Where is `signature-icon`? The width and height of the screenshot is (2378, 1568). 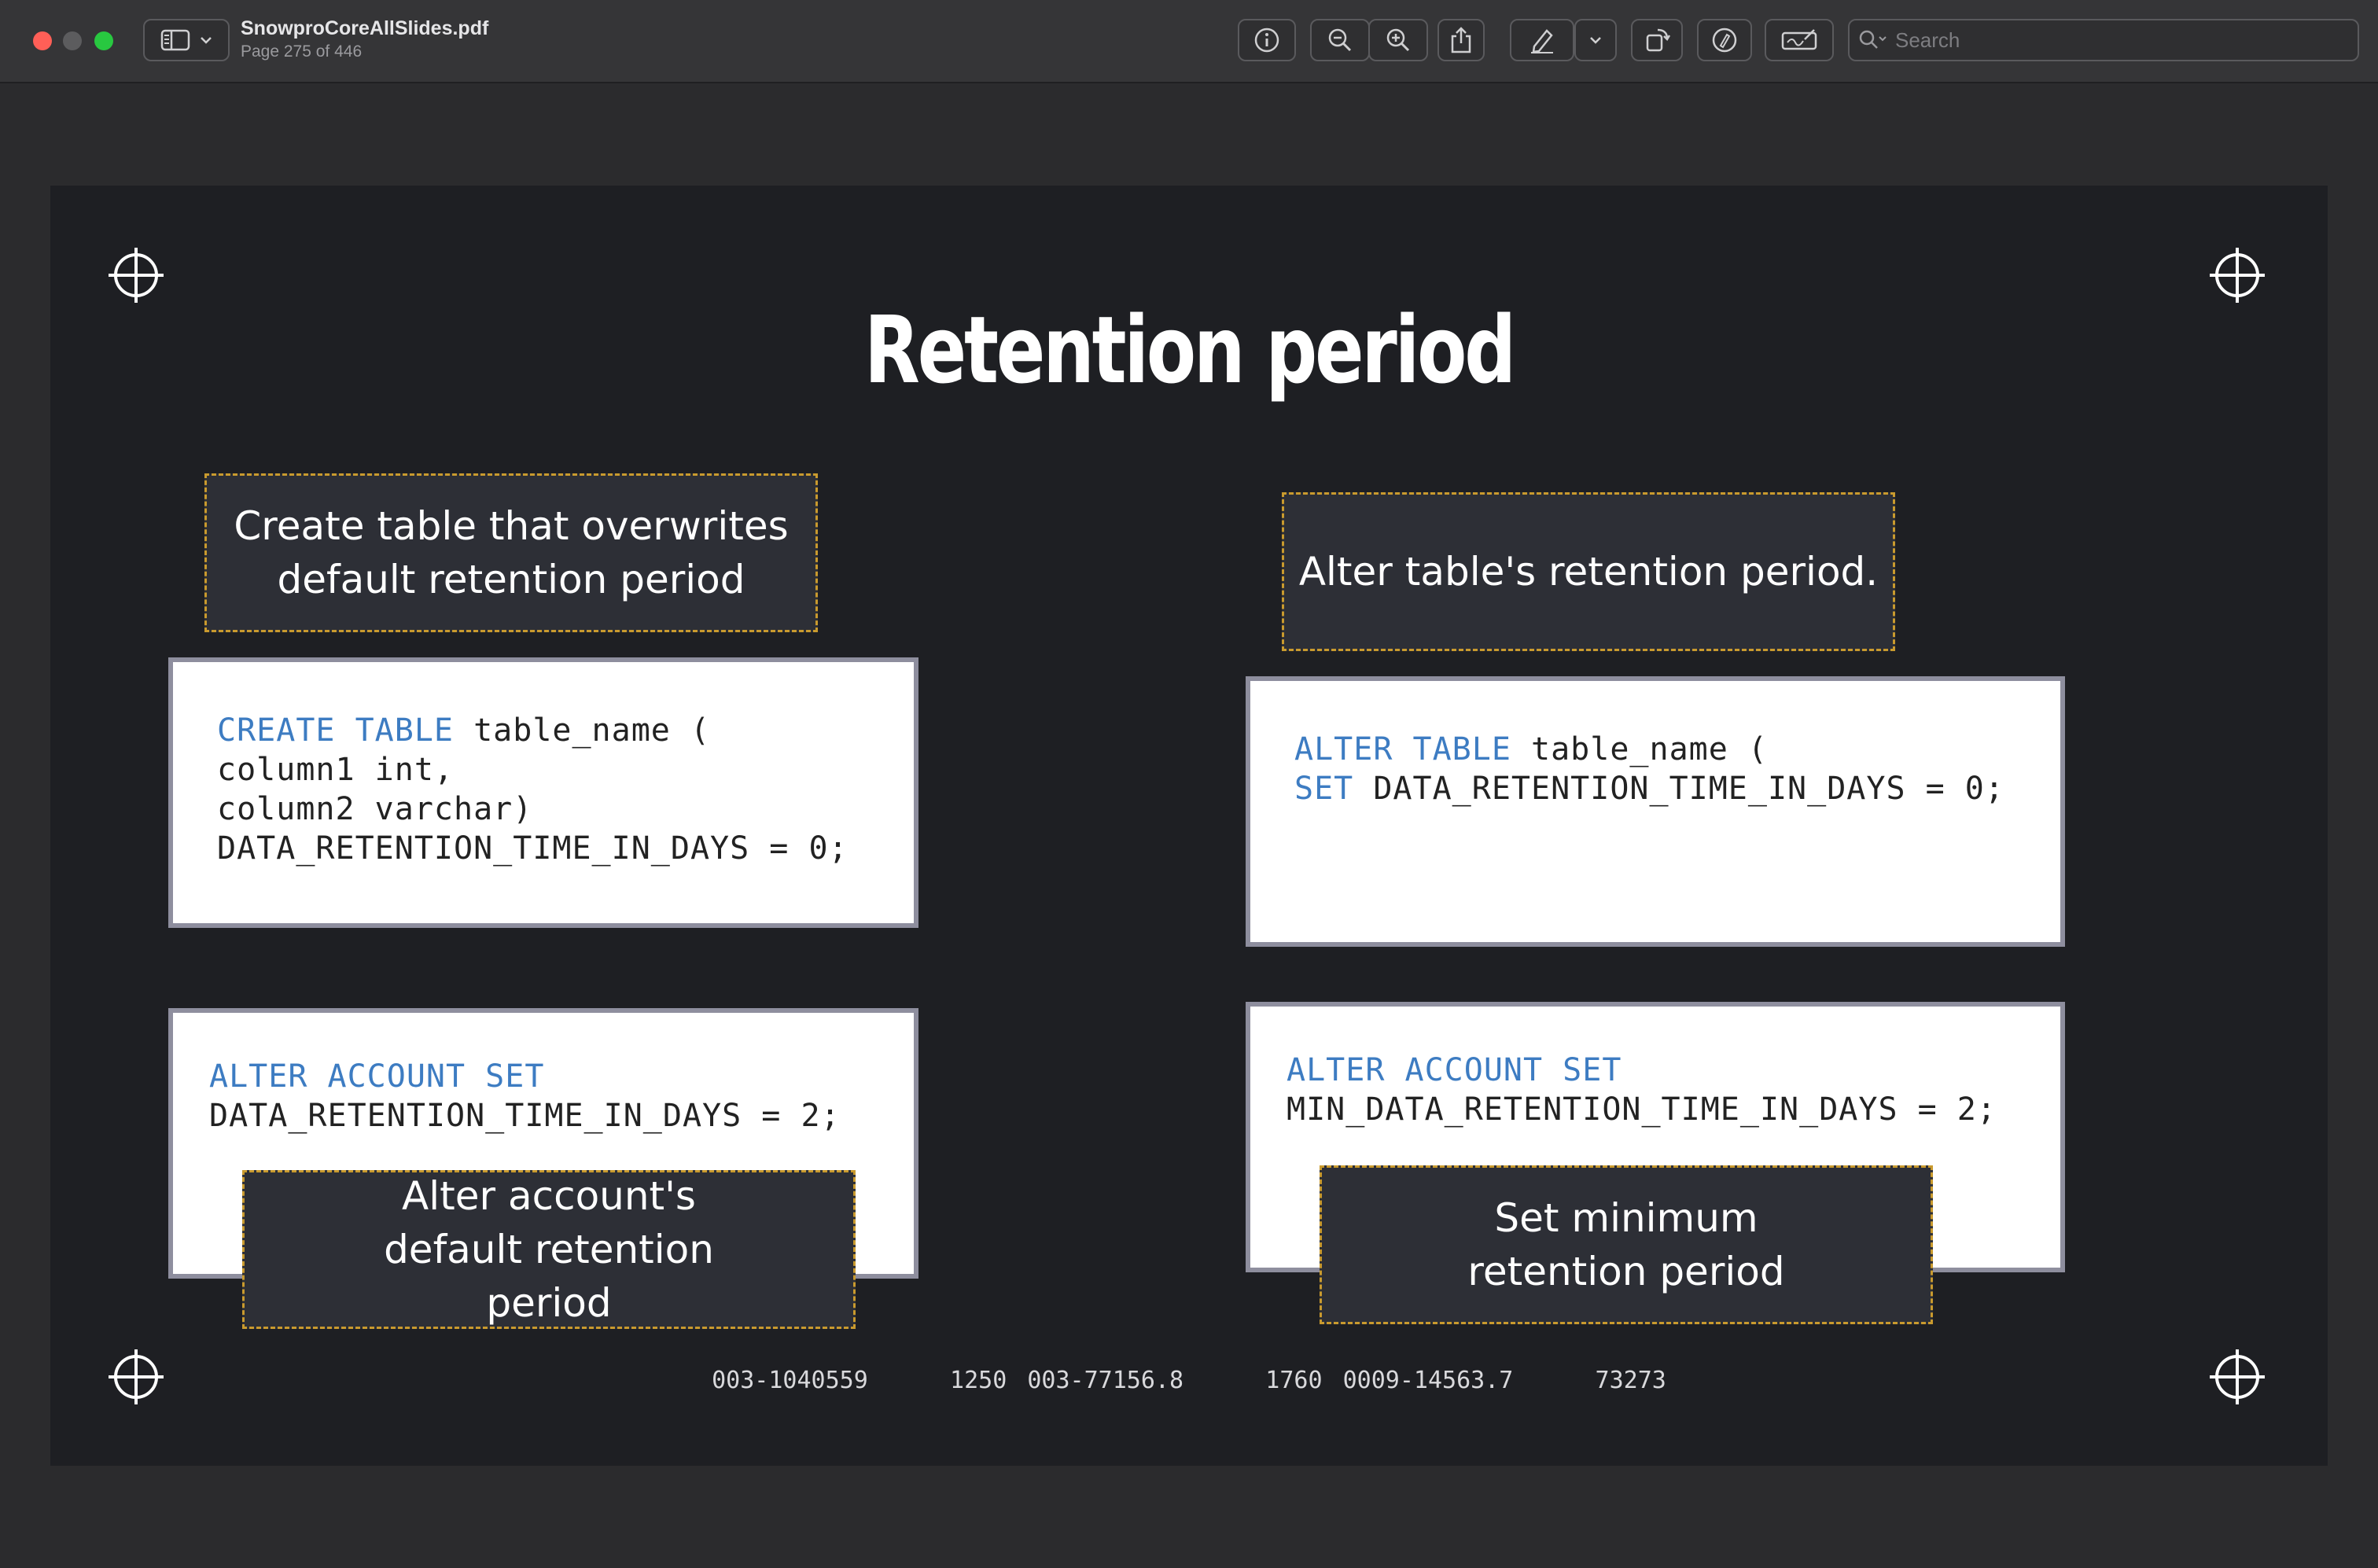
signature-icon is located at coordinates (1799, 40).